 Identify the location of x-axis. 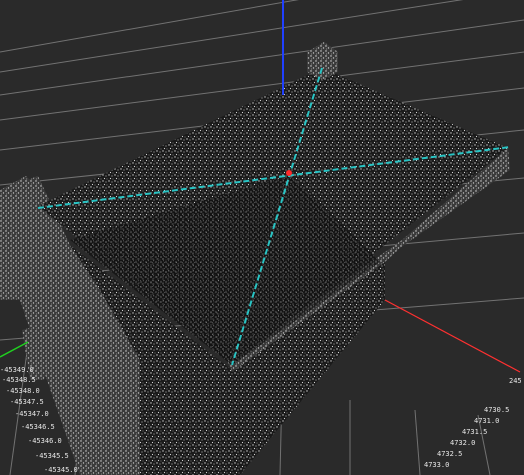
(452, 336).